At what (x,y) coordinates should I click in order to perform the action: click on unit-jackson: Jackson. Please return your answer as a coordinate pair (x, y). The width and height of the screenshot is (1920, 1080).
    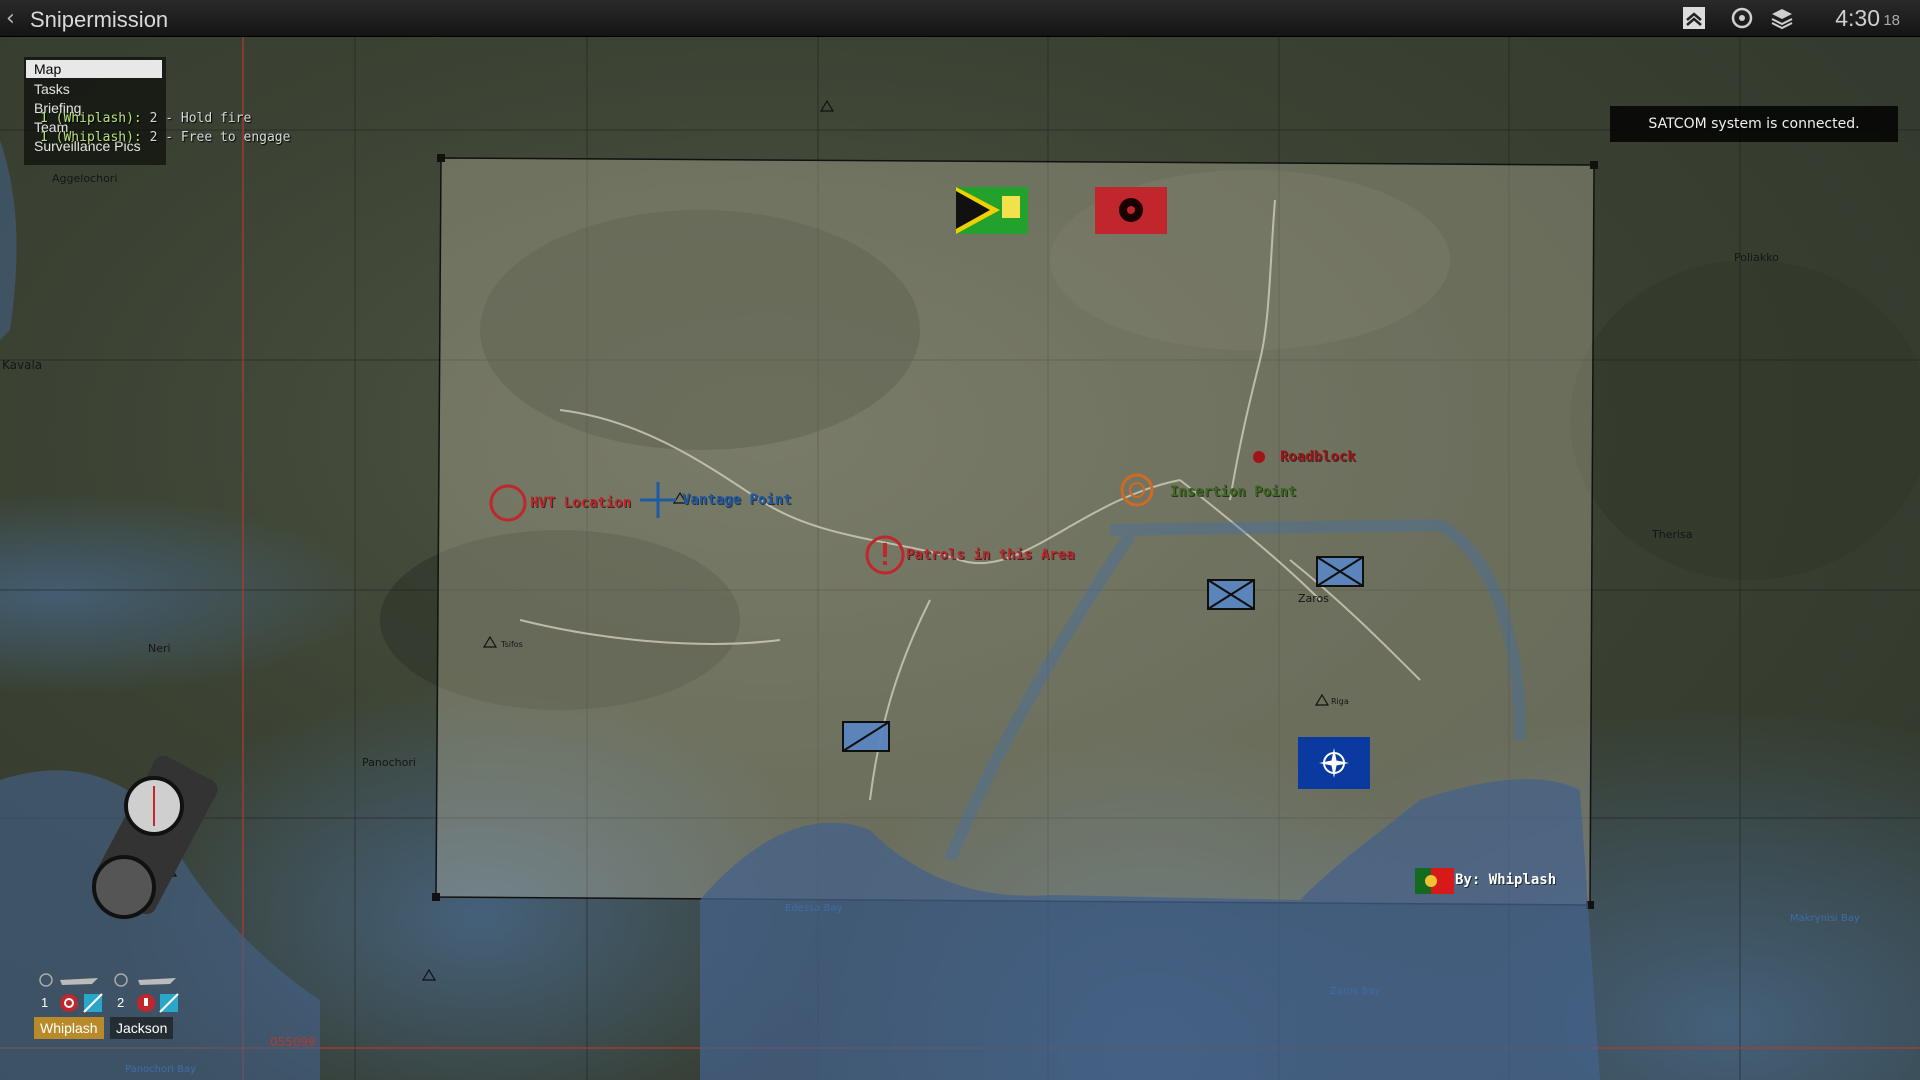
    Looking at the image, I should click on (142, 1028).